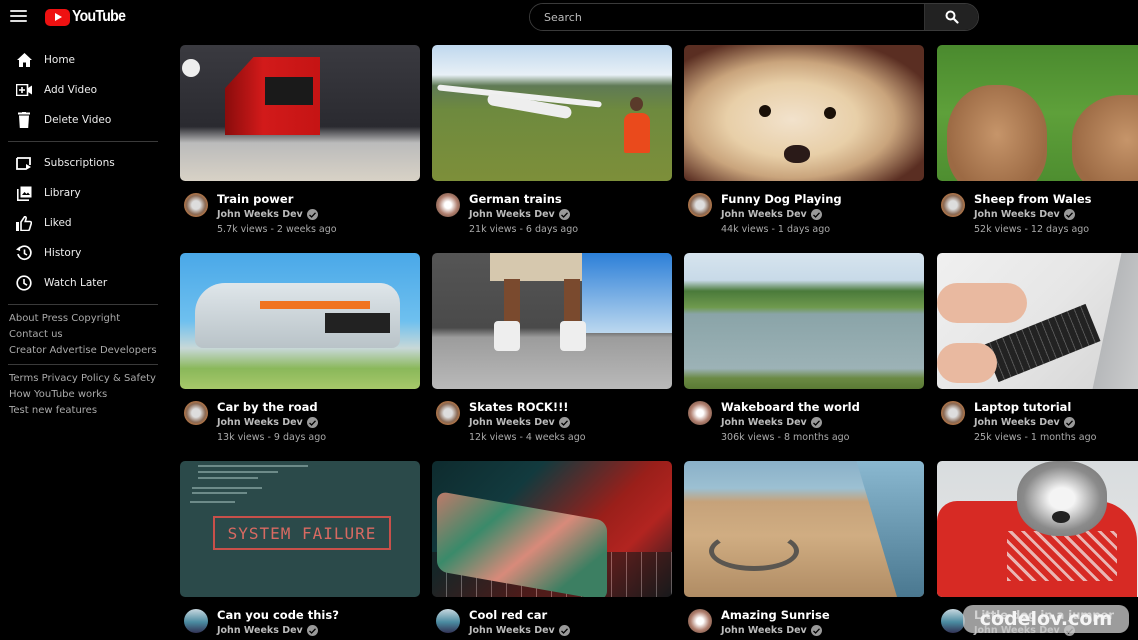 Image resolution: width=1138 pixels, height=640 pixels. What do you see at coordinates (73, 350) in the screenshot?
I see `footer-link-advertise: Advertise` at bounding box center [73, 350].